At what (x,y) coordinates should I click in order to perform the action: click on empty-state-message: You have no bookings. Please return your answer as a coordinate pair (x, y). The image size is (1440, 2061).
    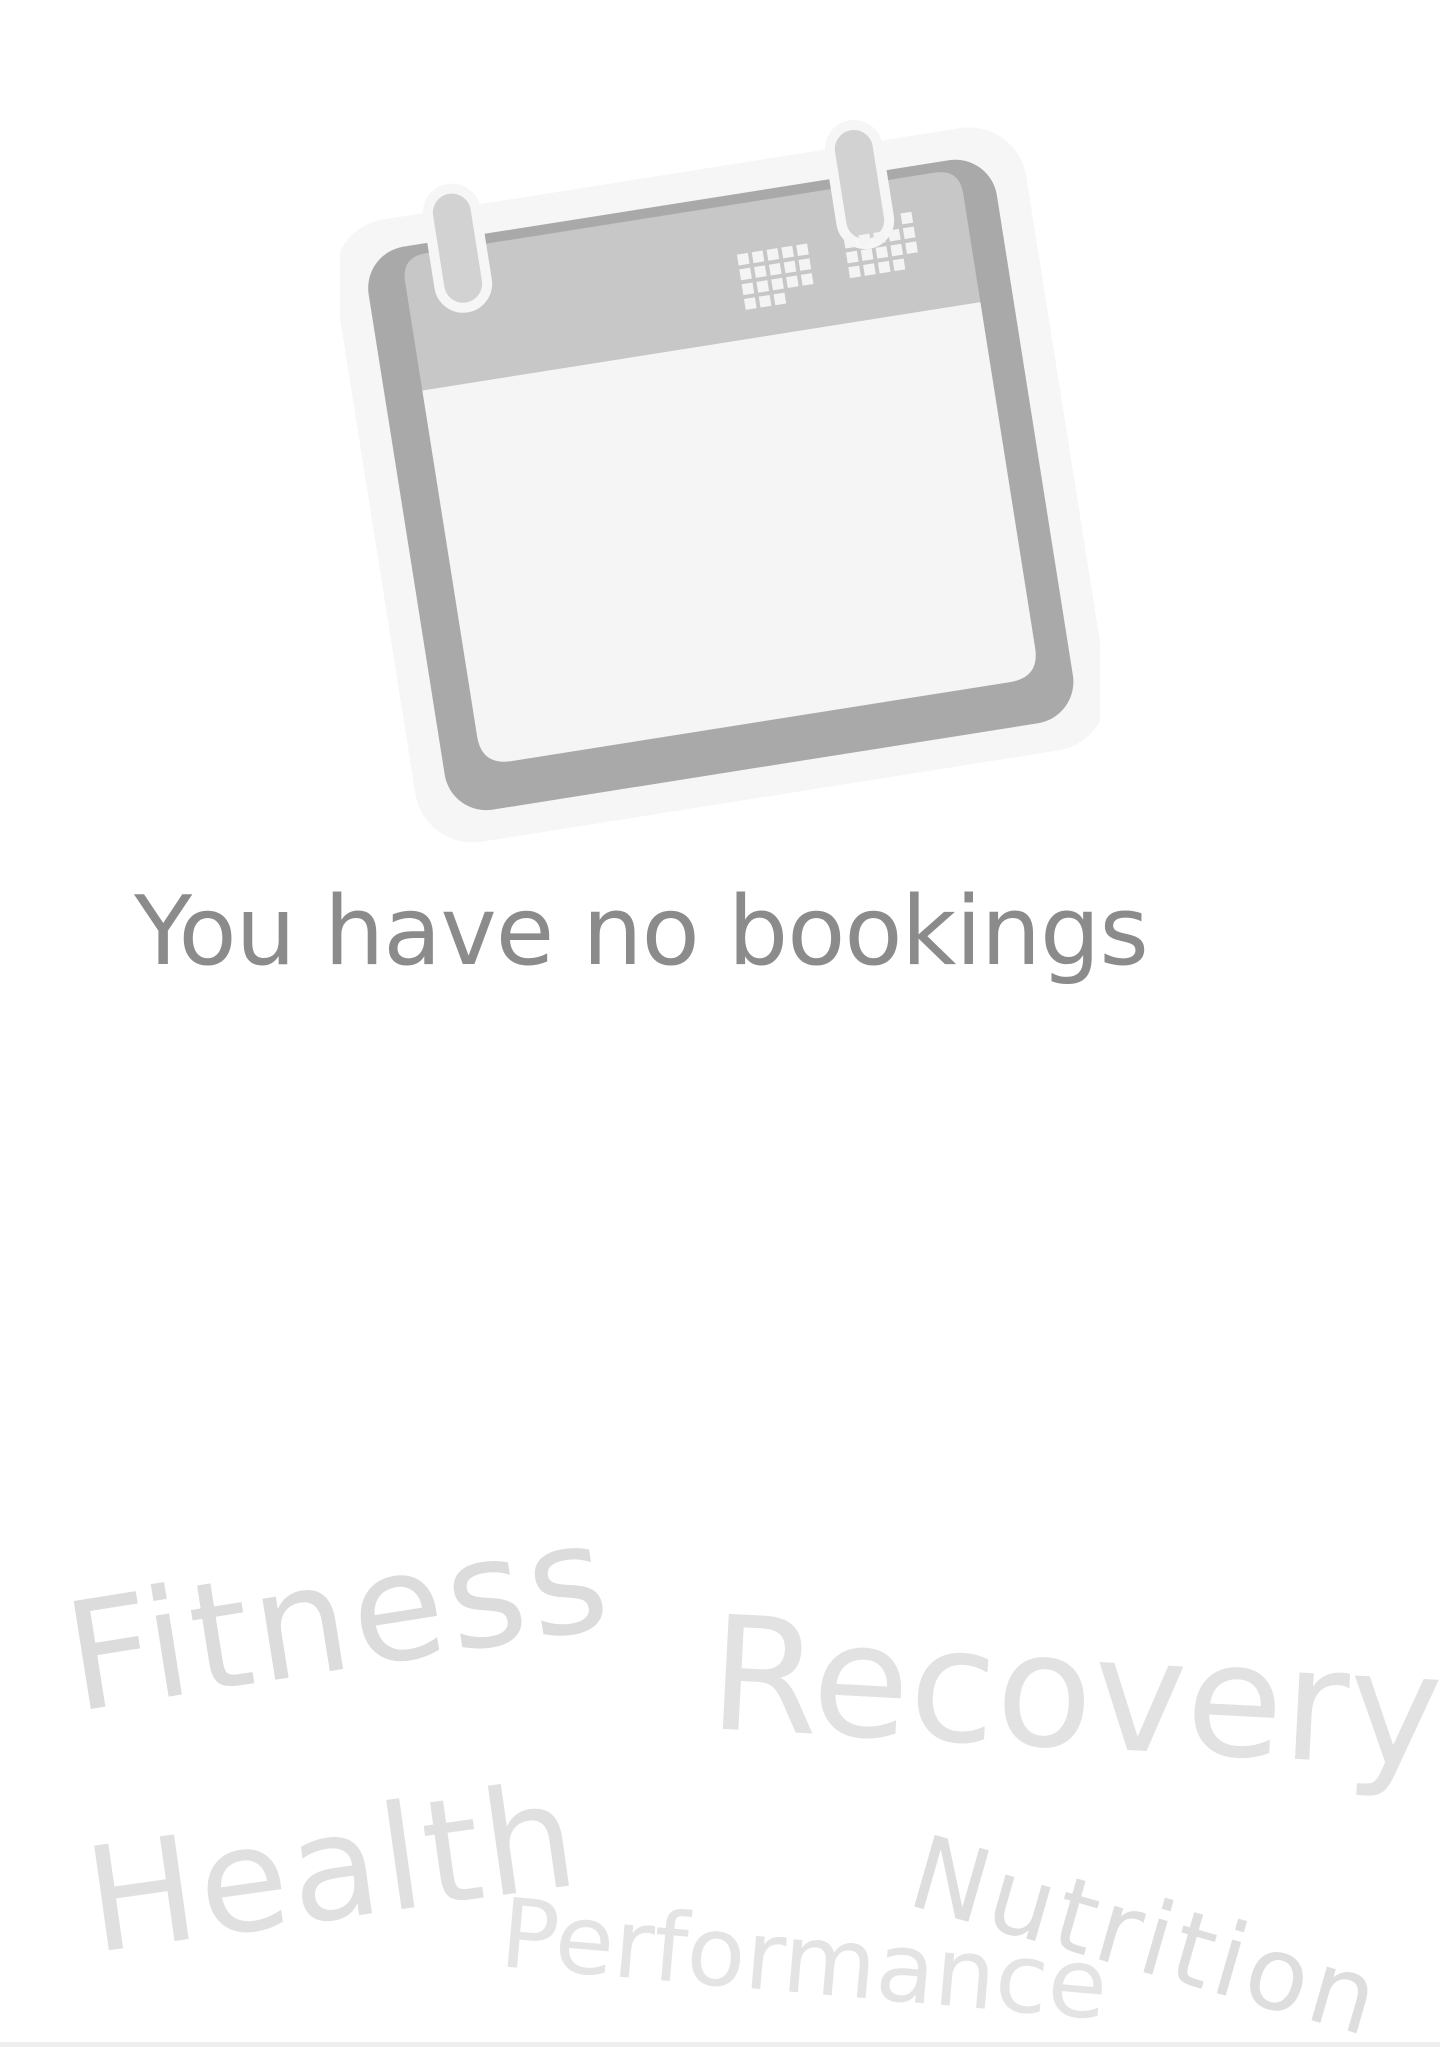
    Looking at the image, I should click on (641, 932).